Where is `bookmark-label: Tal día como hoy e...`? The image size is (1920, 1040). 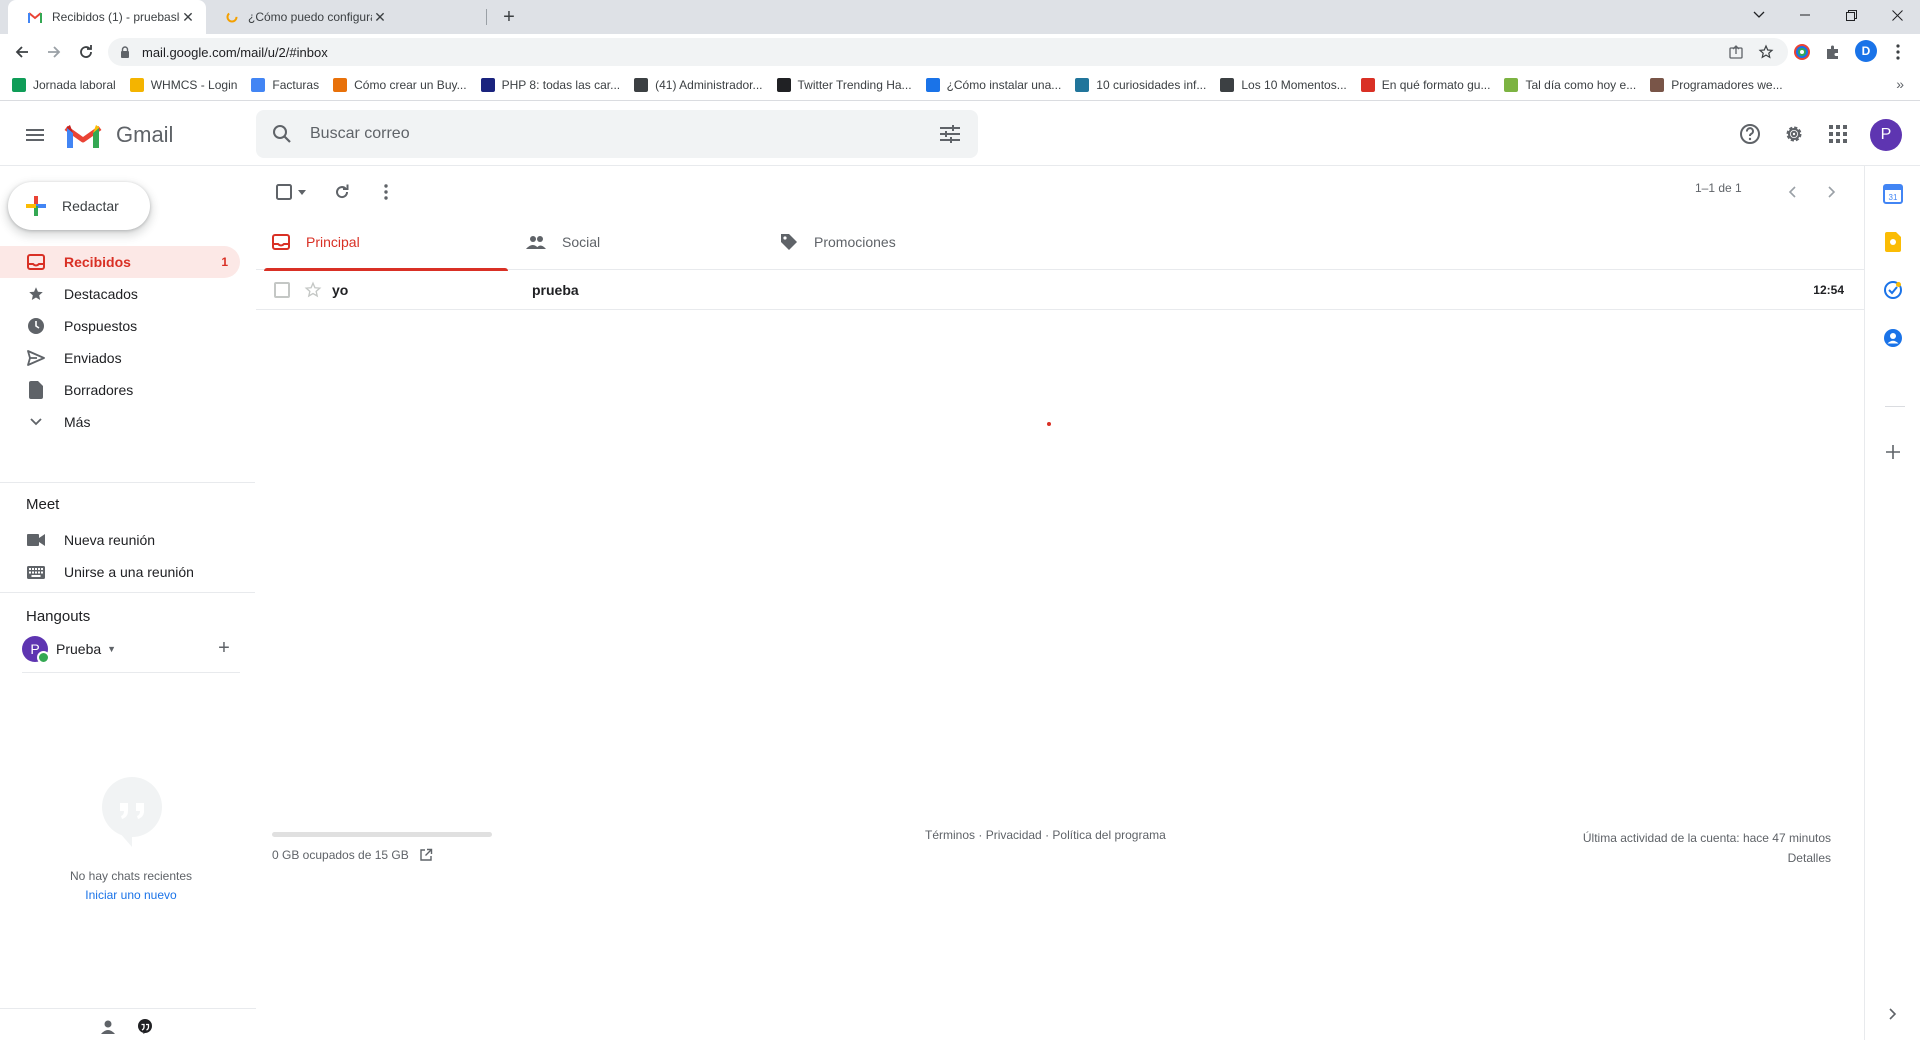
bookmark-label: Tal día como hoy e... is located at coordinates (1581, 85).